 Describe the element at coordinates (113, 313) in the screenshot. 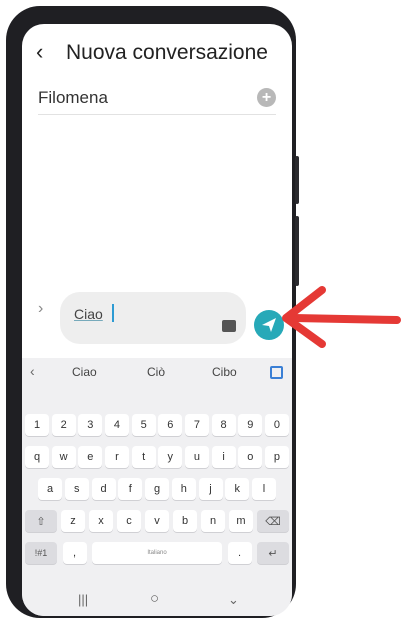

I see `text-cursor` at that location.